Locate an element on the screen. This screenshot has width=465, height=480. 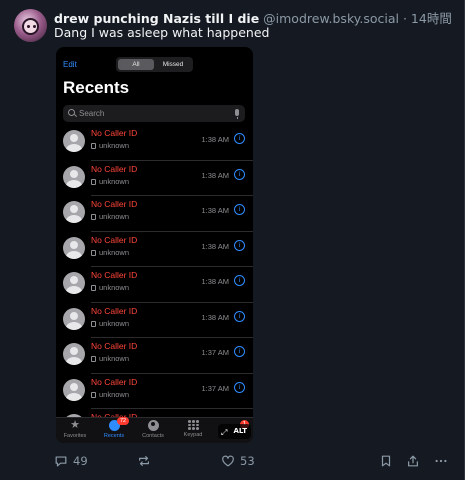
phone-topbar: Edit All Missed is located at coordinates (154, 65).